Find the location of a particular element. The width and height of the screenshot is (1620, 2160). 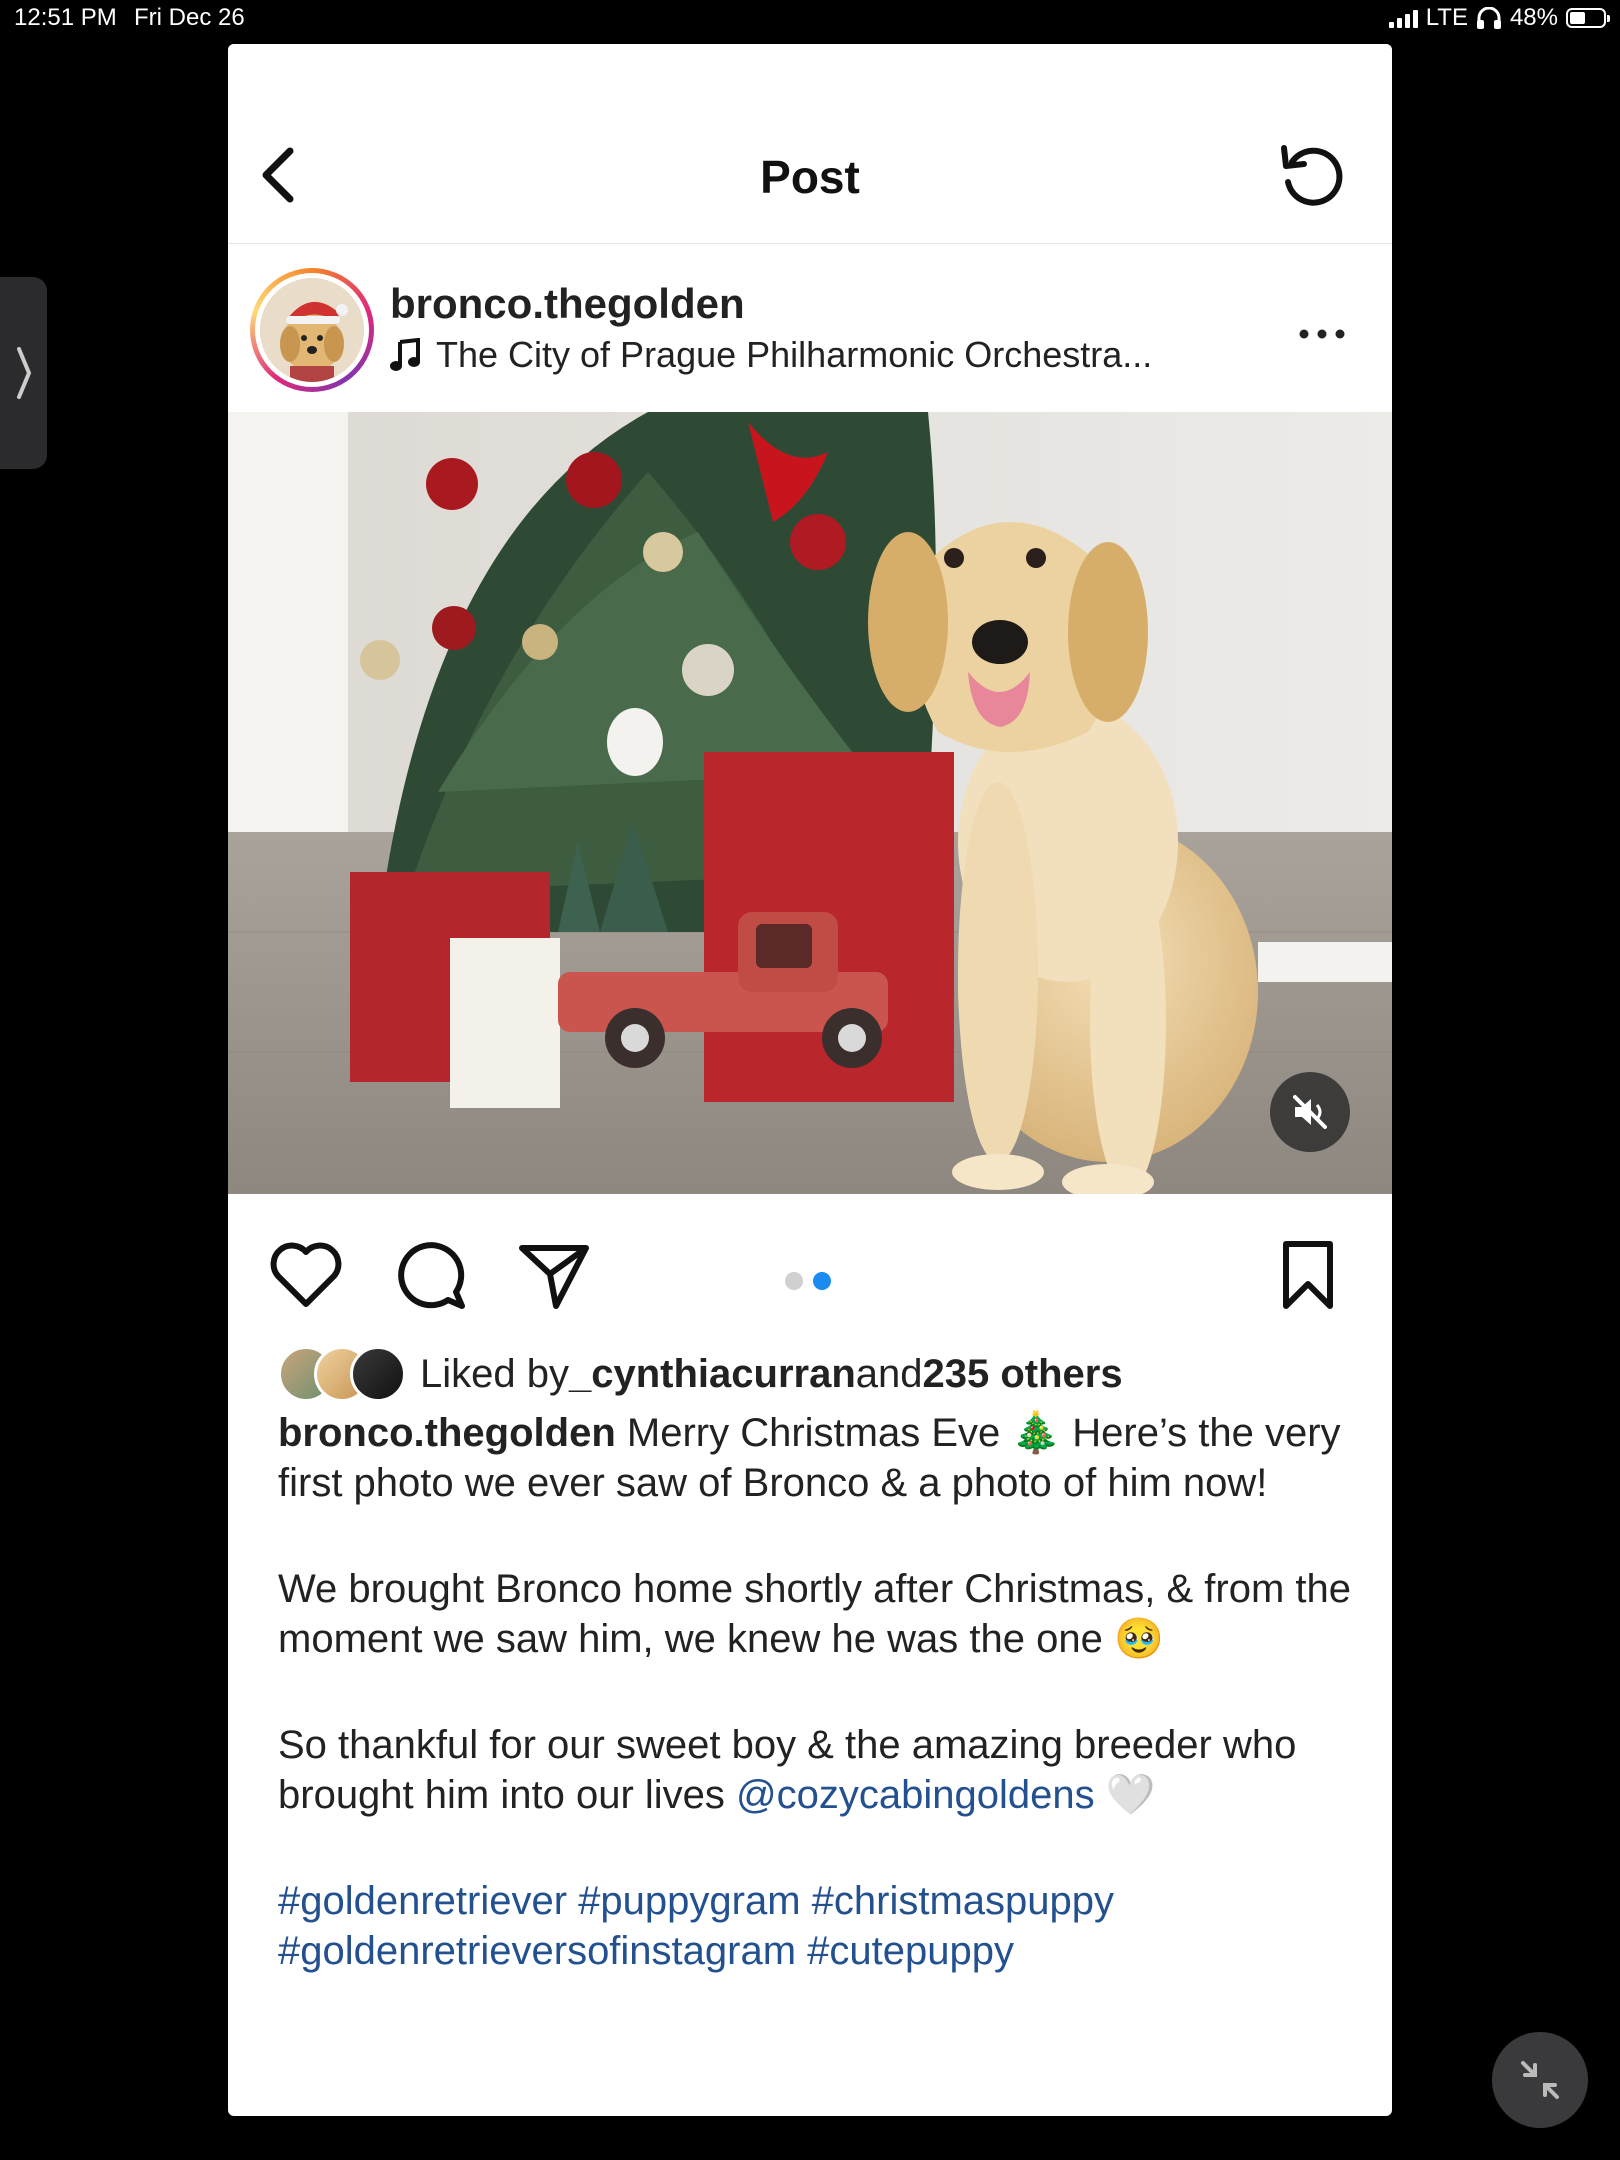

page-title: Post is located at coordinates (810, 177).